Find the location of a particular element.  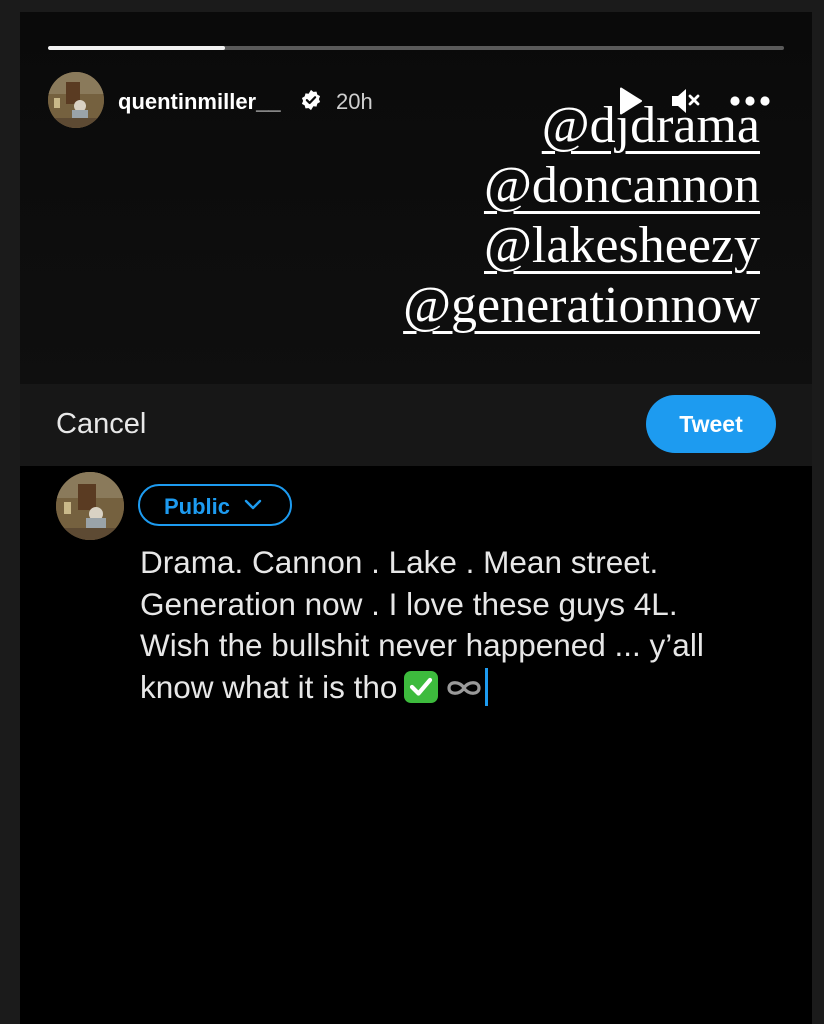

audience-selector: Public is located at coordinates (215, 505).